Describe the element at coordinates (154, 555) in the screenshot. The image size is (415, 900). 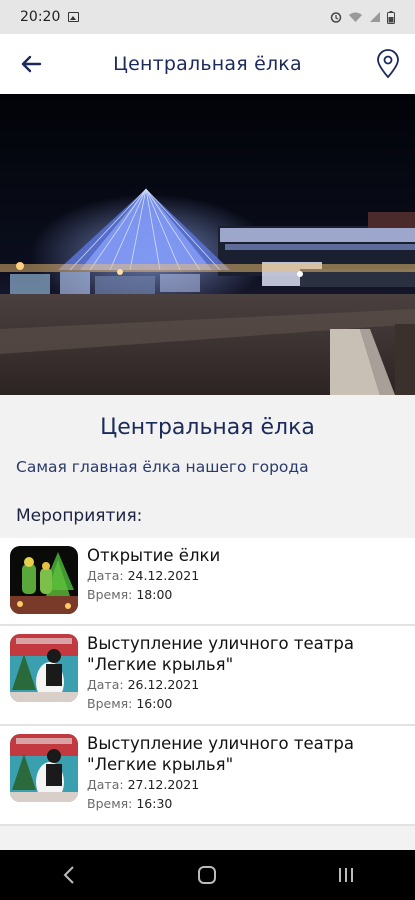
I see `event-title: Открытие ёлки` at that location.